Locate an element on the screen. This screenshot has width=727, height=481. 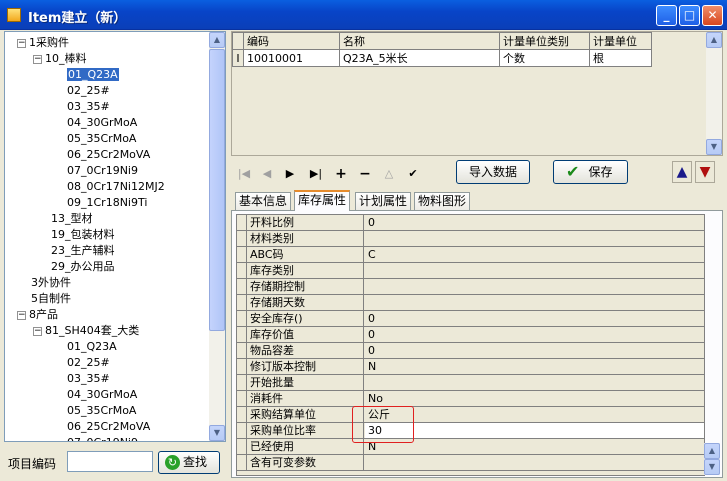
property-row: 开料比例 0 is located at coordinates (470, 223).